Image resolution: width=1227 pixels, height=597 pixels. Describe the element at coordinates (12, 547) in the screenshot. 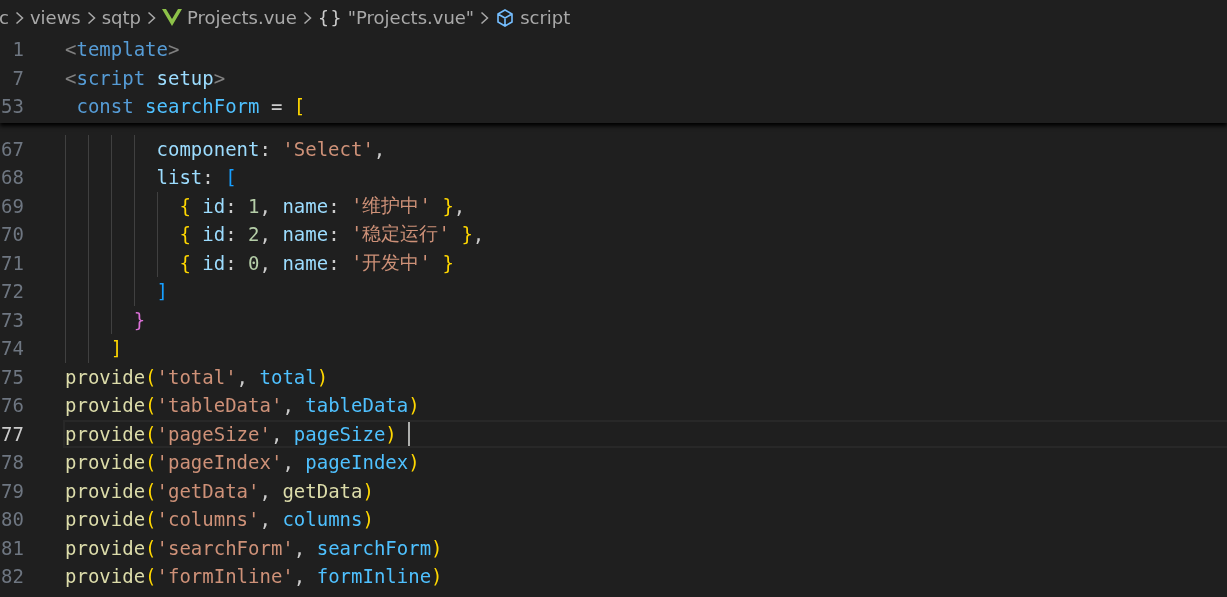

I see `line-number: 81` at that location.